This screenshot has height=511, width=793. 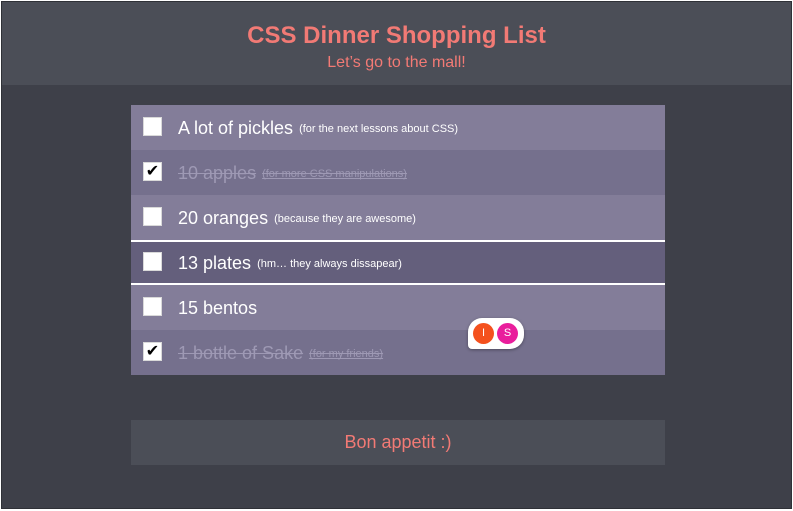 I want to click on list-item-plates: 13 plates (hm… they always dissapear), so click(x=398, y=262).